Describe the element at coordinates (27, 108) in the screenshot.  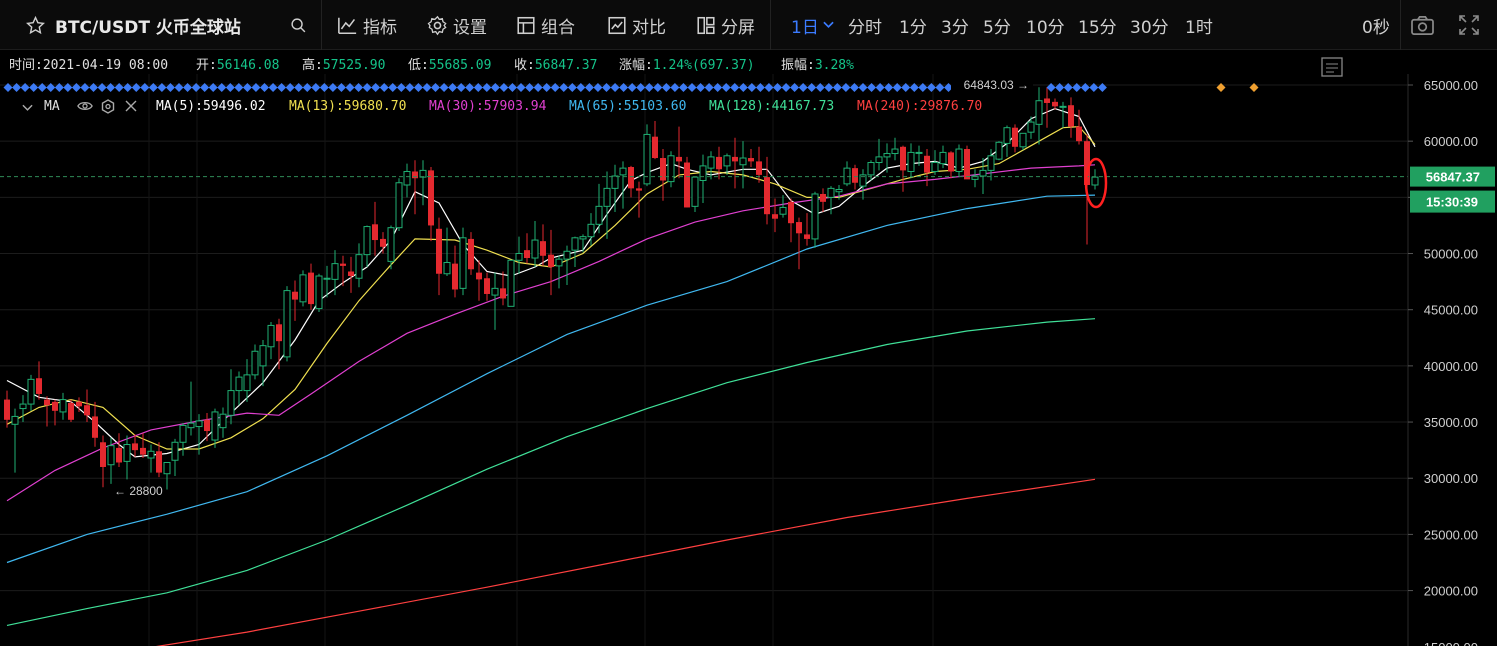
I see `collapse-chevron-icon` at that location.